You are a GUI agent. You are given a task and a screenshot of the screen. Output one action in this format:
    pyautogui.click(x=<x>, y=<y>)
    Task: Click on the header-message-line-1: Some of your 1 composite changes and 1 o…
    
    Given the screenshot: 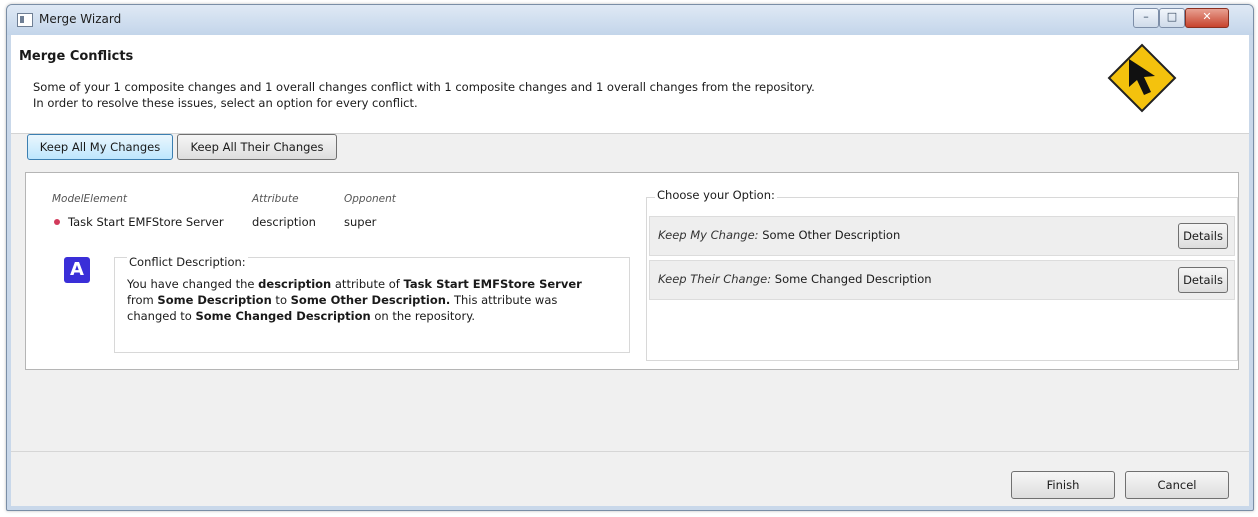 What is the action you would take?
    pyautogui.click(x=424, y=87)
    